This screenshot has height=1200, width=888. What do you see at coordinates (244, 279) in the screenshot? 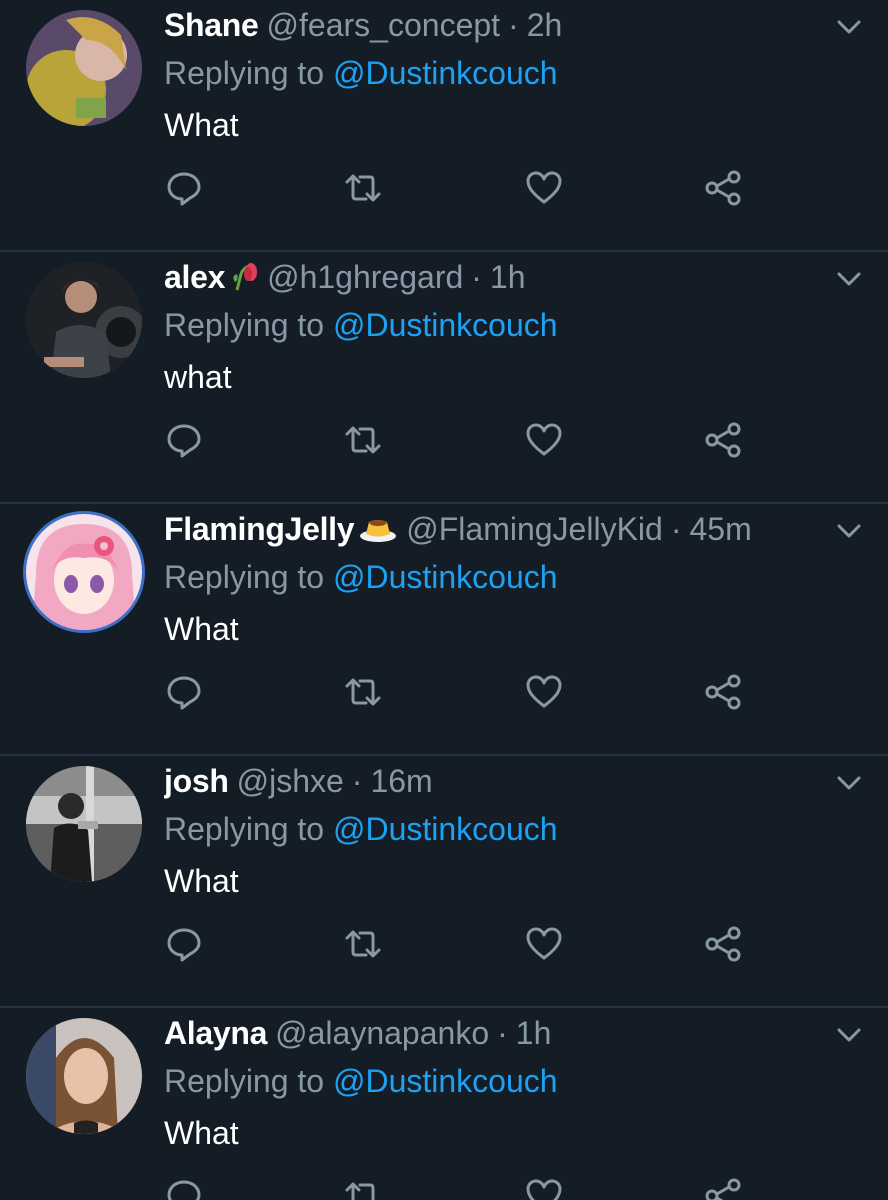
I see `wilted-flower-icon` at bounding box center [244, 279].